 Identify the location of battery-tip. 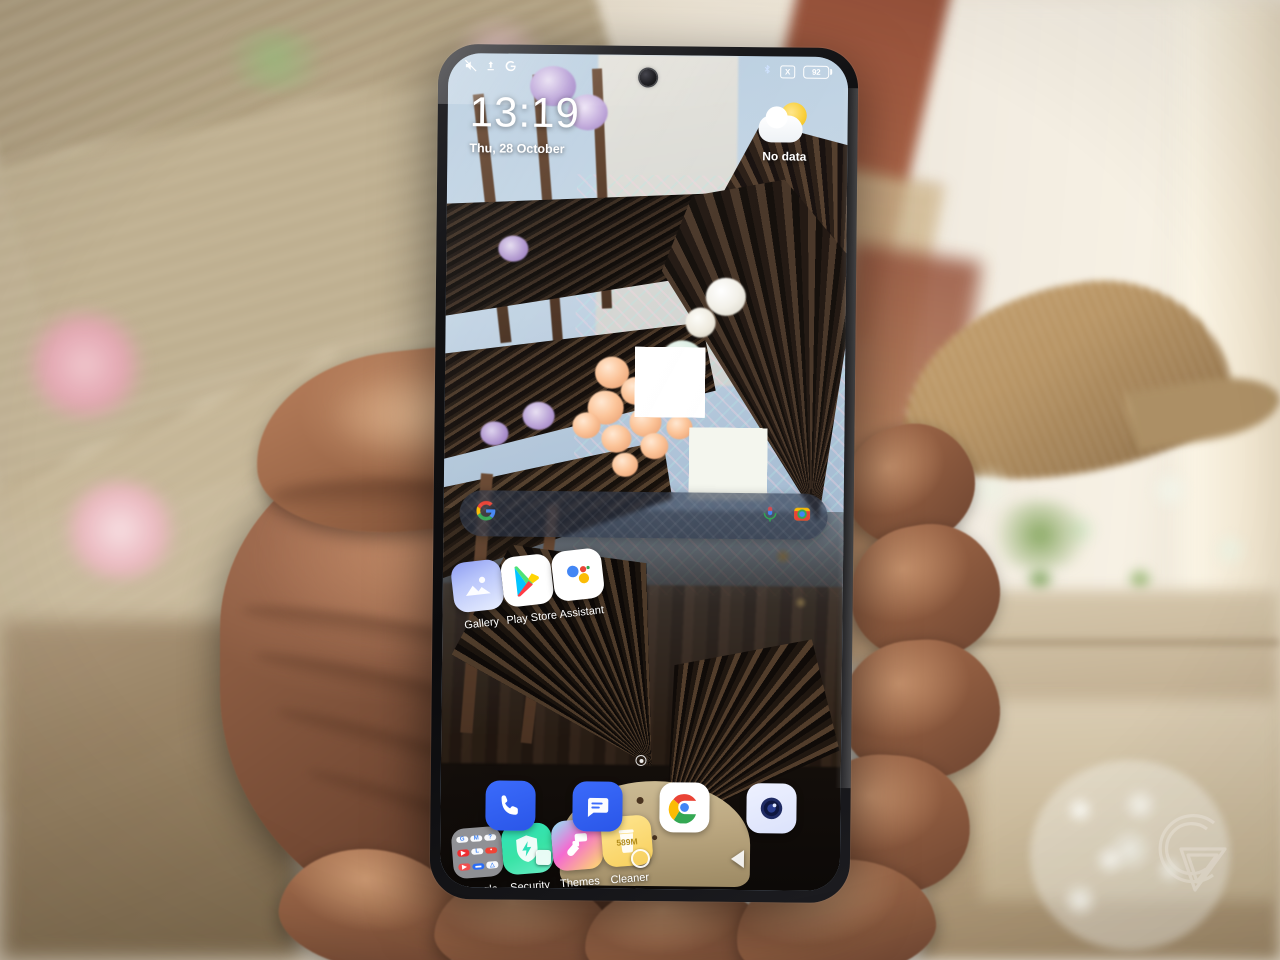
(831, 71).